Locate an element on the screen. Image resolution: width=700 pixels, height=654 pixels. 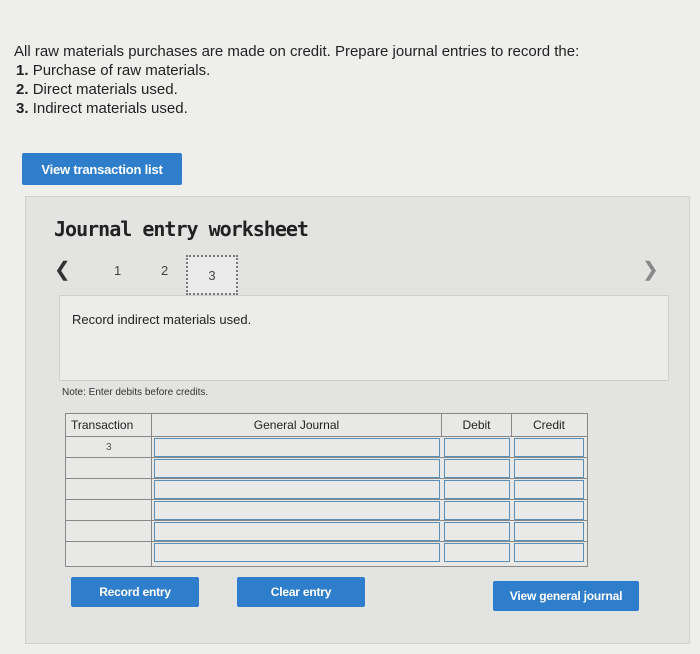
worksheet-title: Journal entry worksheet is located at coordinates (181, 229).